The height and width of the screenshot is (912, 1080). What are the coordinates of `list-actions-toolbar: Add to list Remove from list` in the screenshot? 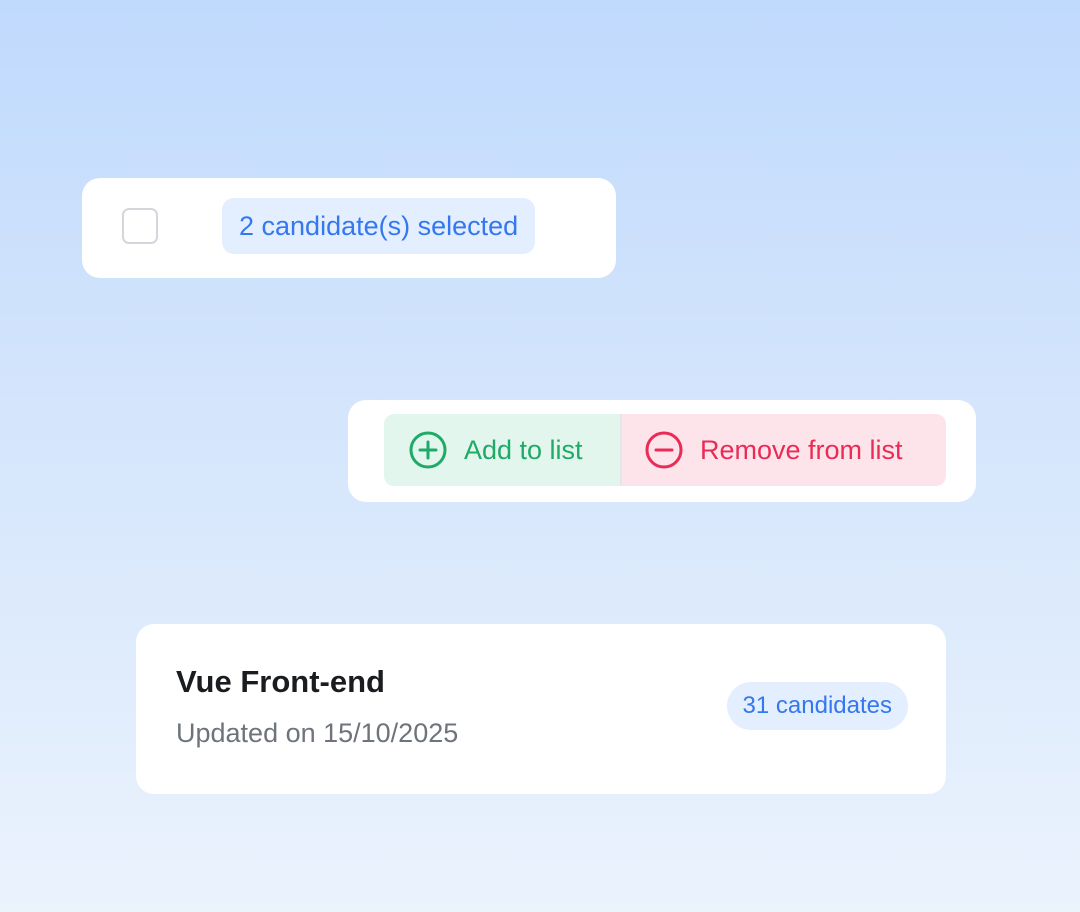 It's located at (662, 451).